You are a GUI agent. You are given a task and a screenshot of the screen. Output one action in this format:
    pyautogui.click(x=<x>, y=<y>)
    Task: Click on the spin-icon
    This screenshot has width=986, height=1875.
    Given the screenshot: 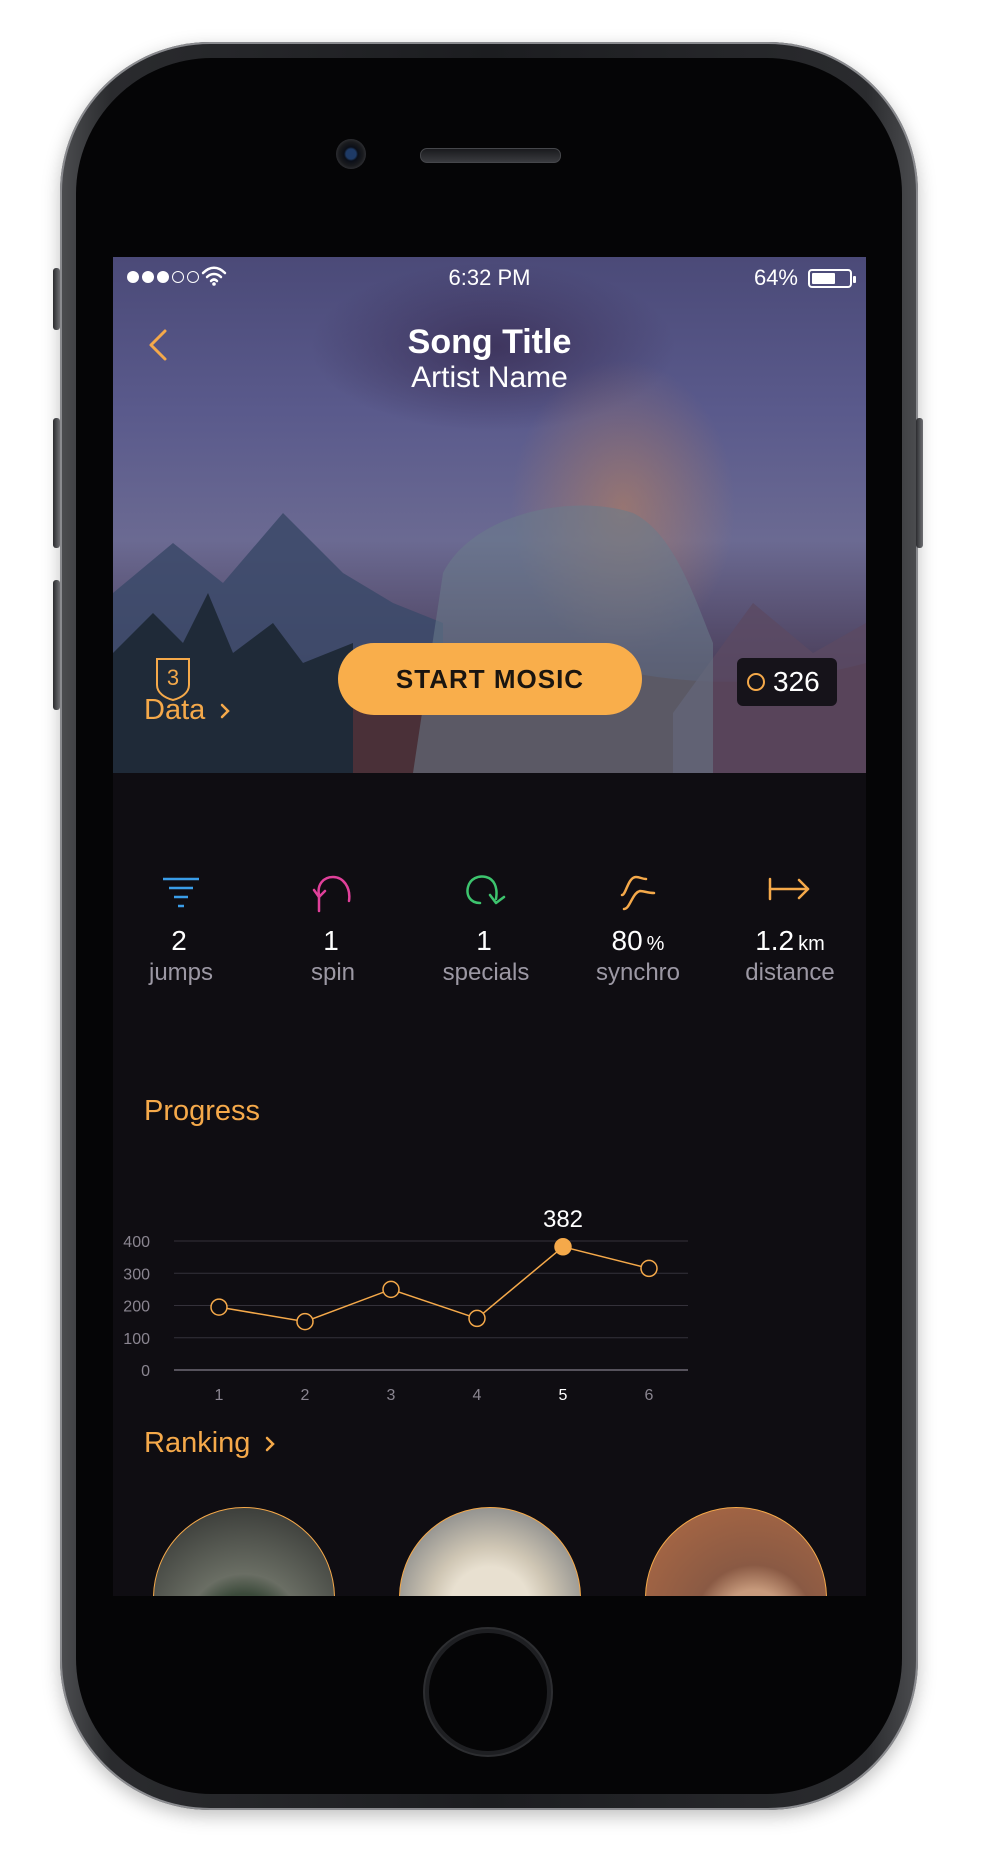 What is the action you would take?
    pyautogui.click(x=331, y=894)
    